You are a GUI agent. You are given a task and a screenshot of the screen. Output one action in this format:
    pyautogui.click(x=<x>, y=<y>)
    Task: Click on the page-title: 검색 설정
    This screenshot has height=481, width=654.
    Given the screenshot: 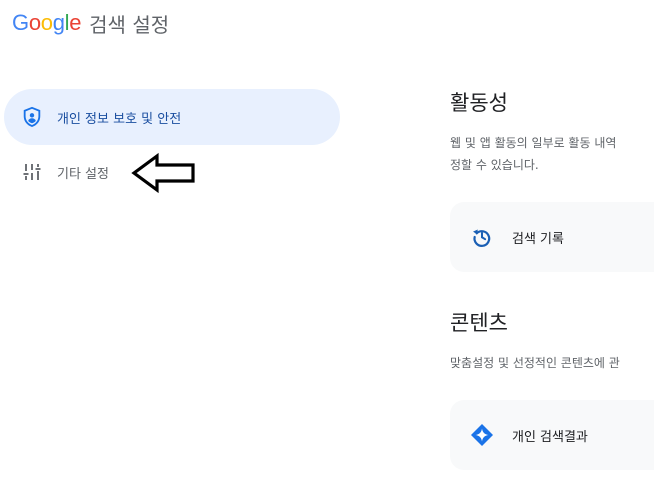 What is the action you would take?
    pyautogui.click(x=129, y=24)
    